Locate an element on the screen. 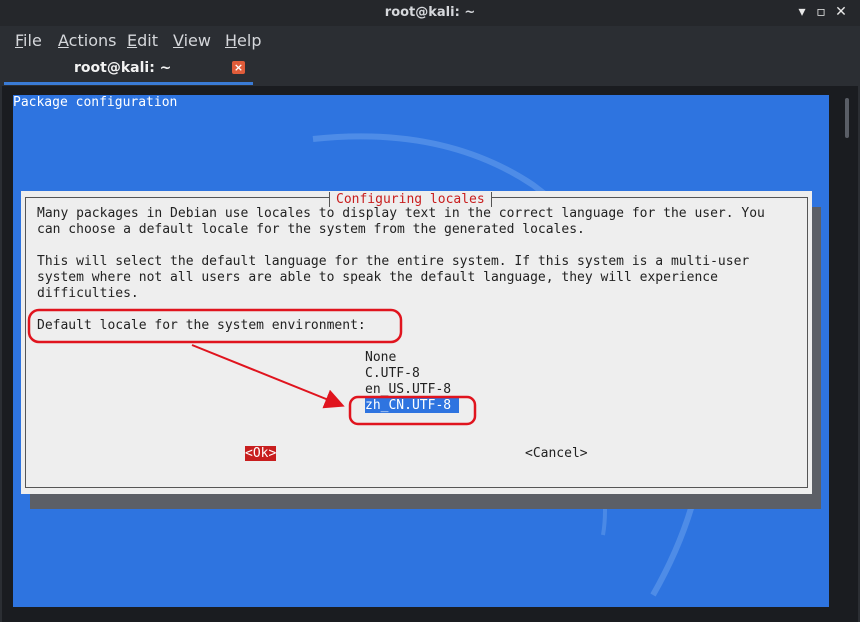  menu-actions: Actions is located at coordinates (87, 40).